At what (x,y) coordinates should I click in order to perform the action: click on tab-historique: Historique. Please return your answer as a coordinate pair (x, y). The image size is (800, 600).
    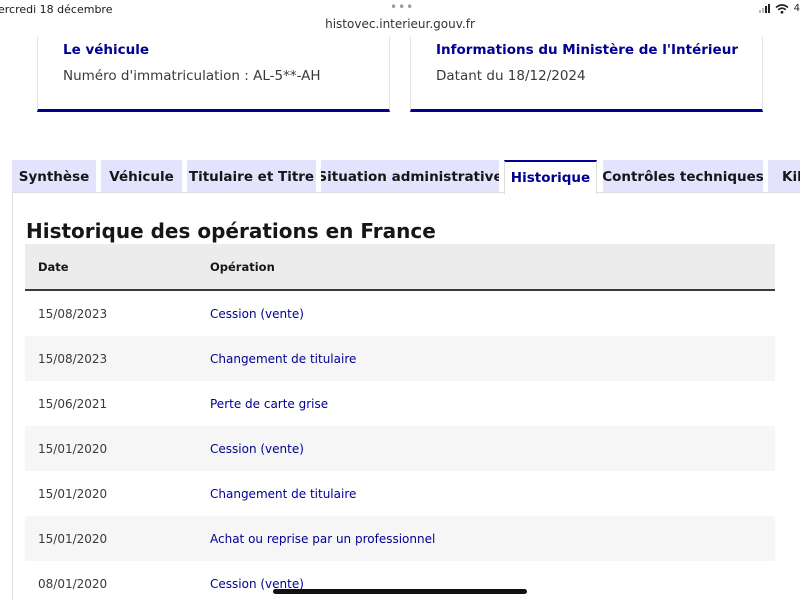
    Looking at the image, I should click on (550, 177).